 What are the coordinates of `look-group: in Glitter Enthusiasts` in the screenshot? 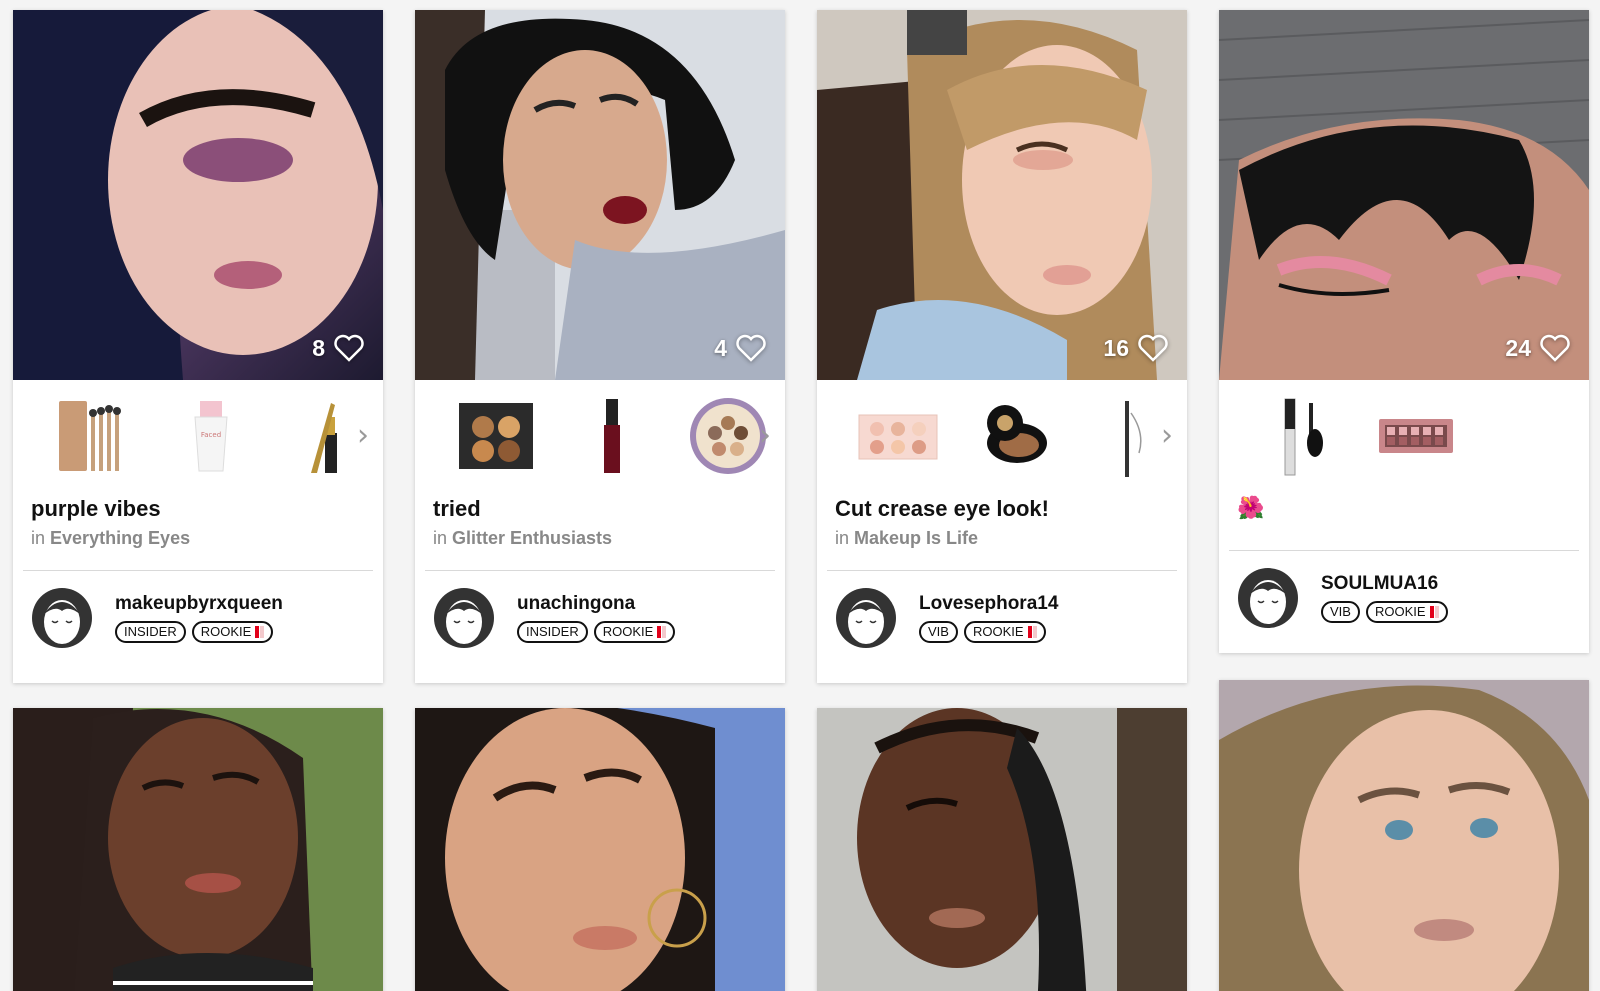 It's located at (600, 538).